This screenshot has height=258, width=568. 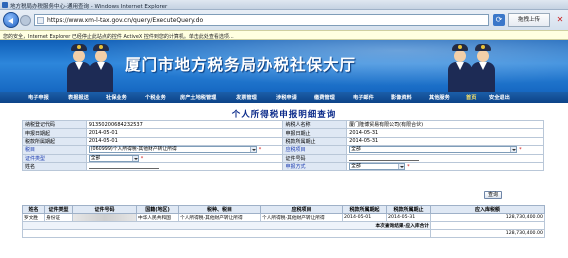 What do you see at coordinates (356, 150) in the screenshot?
I see `taxable-item-select-value: 全部` at bounding box center [356, 150].